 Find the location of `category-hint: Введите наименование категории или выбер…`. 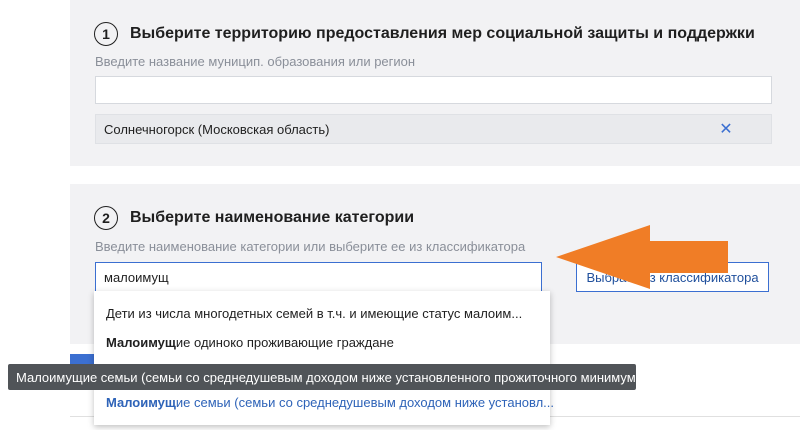

category-hint: Введите наименование категории или выбер… is located at coordinates (310, 246).